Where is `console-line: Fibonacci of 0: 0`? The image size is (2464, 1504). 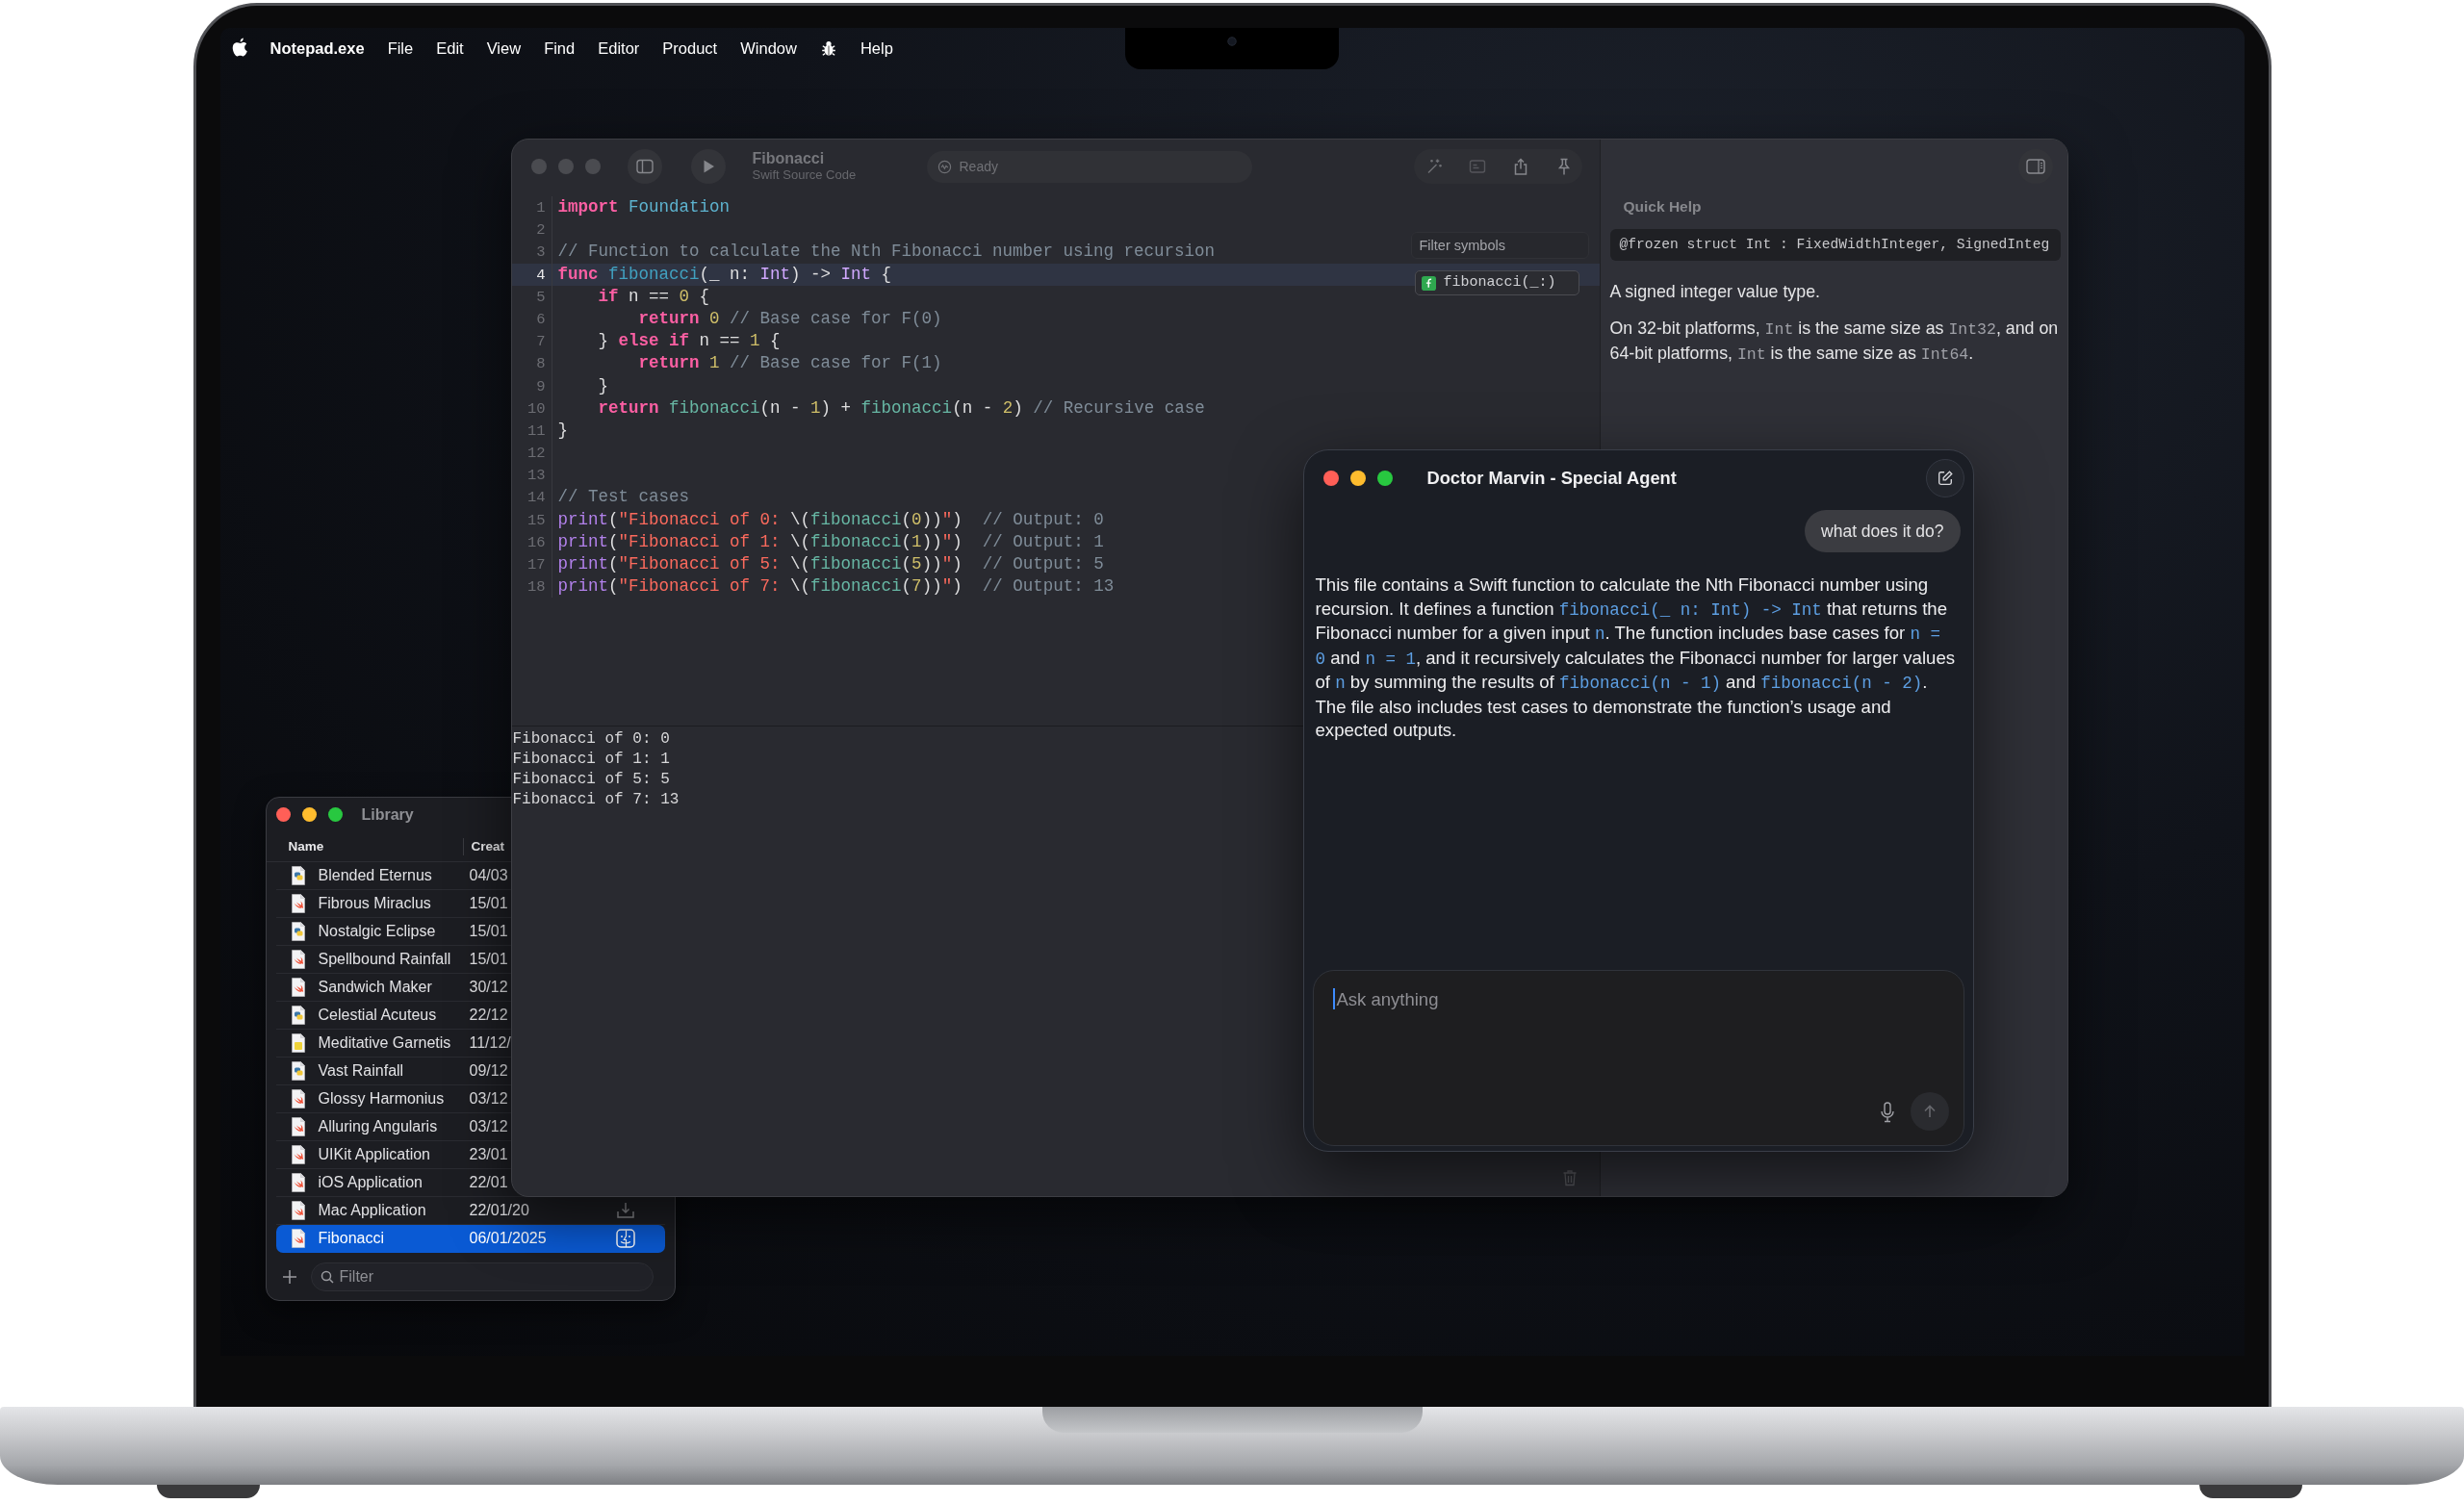 console-line: Fibonacci of 0: 0 is located at coordinates (590, 739).